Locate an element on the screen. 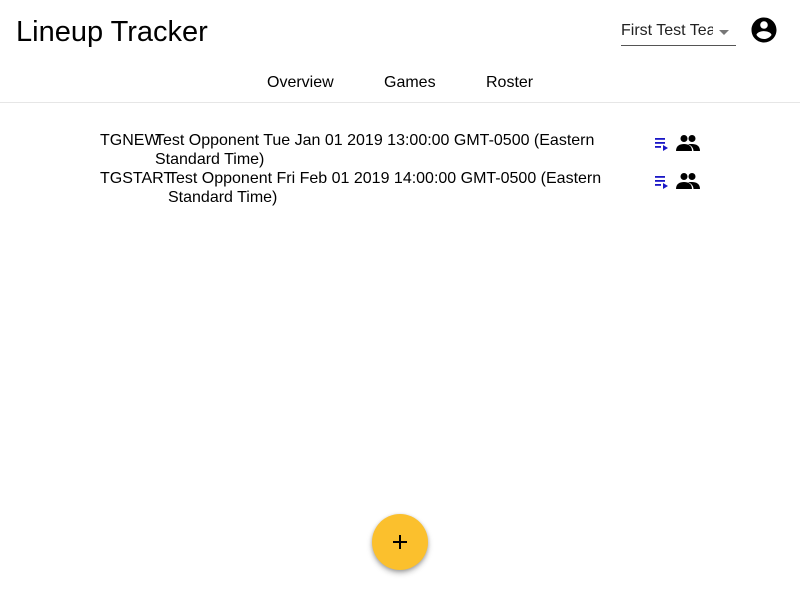 The height and width of the screenshot is (600, 800). add-icon is located at coordinates (400, 542).